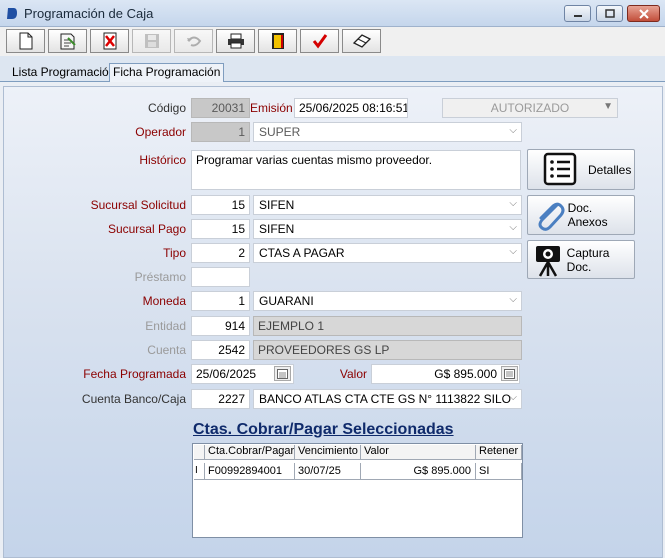  I want to click on exit-button, so click(277, 41).